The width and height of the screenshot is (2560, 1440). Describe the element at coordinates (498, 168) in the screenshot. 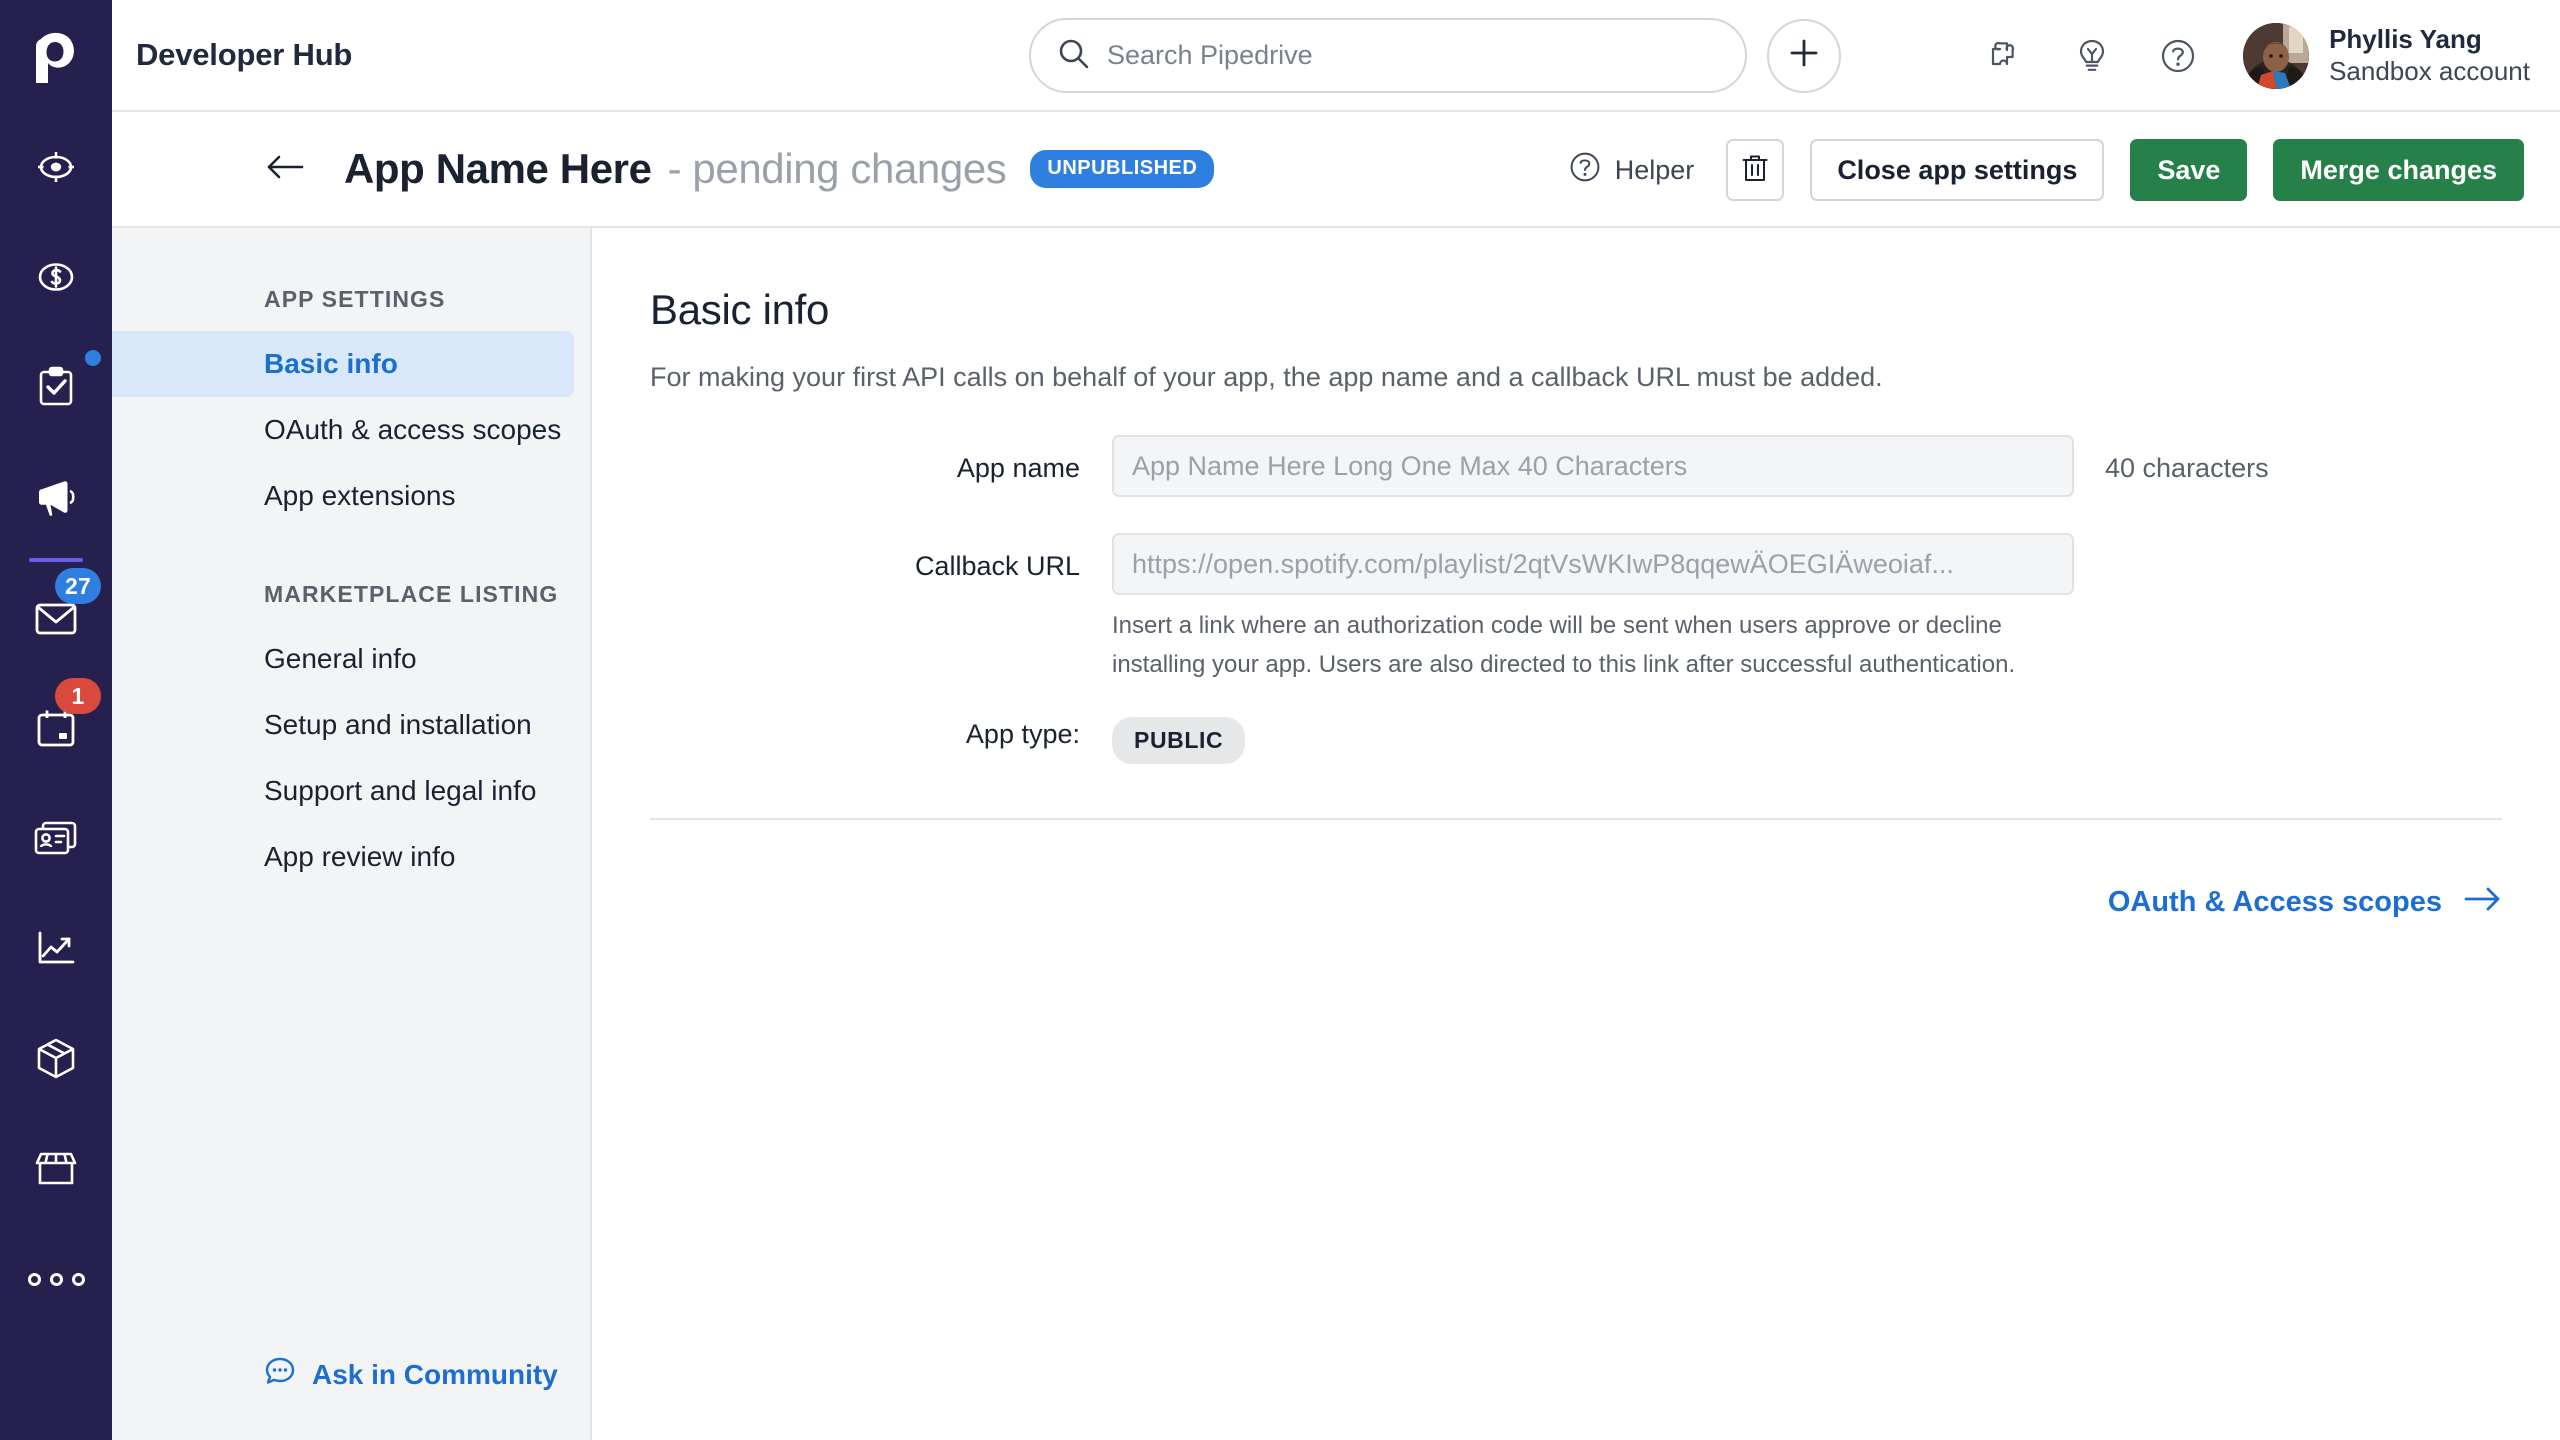

I see `page-title: App Name Here` at that location.